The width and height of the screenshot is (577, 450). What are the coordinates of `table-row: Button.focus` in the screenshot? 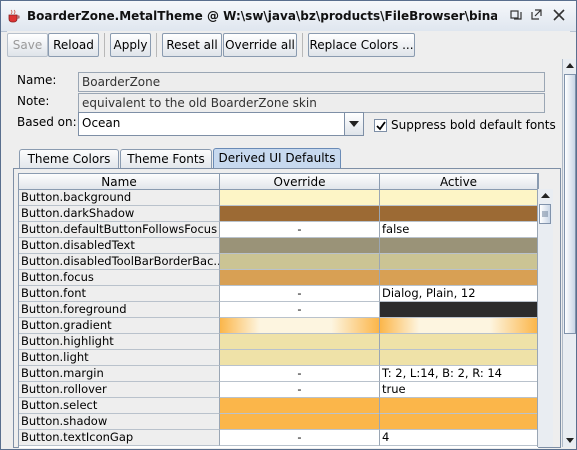 It's located at (278, 278).